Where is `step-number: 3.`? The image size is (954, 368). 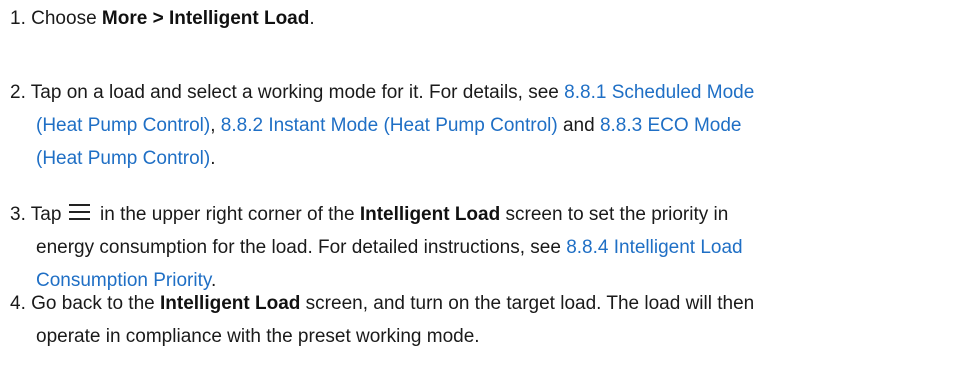 step-number: 3. is located at coordinates (18, 214).